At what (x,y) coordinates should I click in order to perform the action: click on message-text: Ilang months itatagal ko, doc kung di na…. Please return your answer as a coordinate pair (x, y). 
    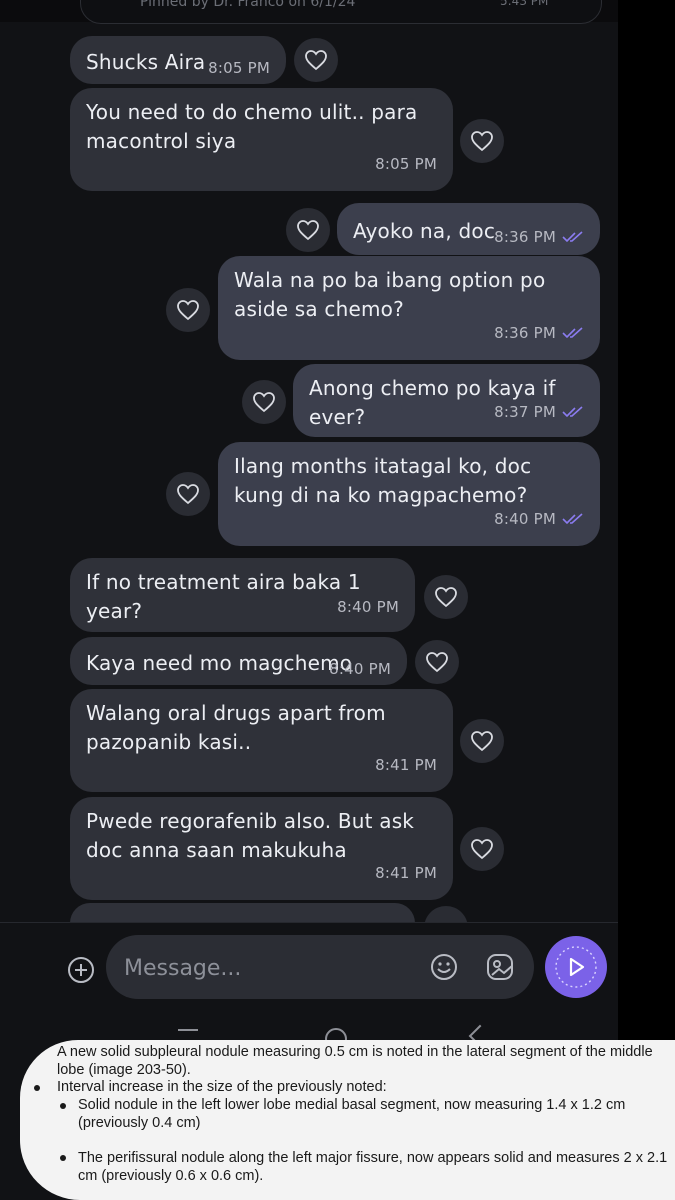
    Looking at the image, I should click on (386, 480).